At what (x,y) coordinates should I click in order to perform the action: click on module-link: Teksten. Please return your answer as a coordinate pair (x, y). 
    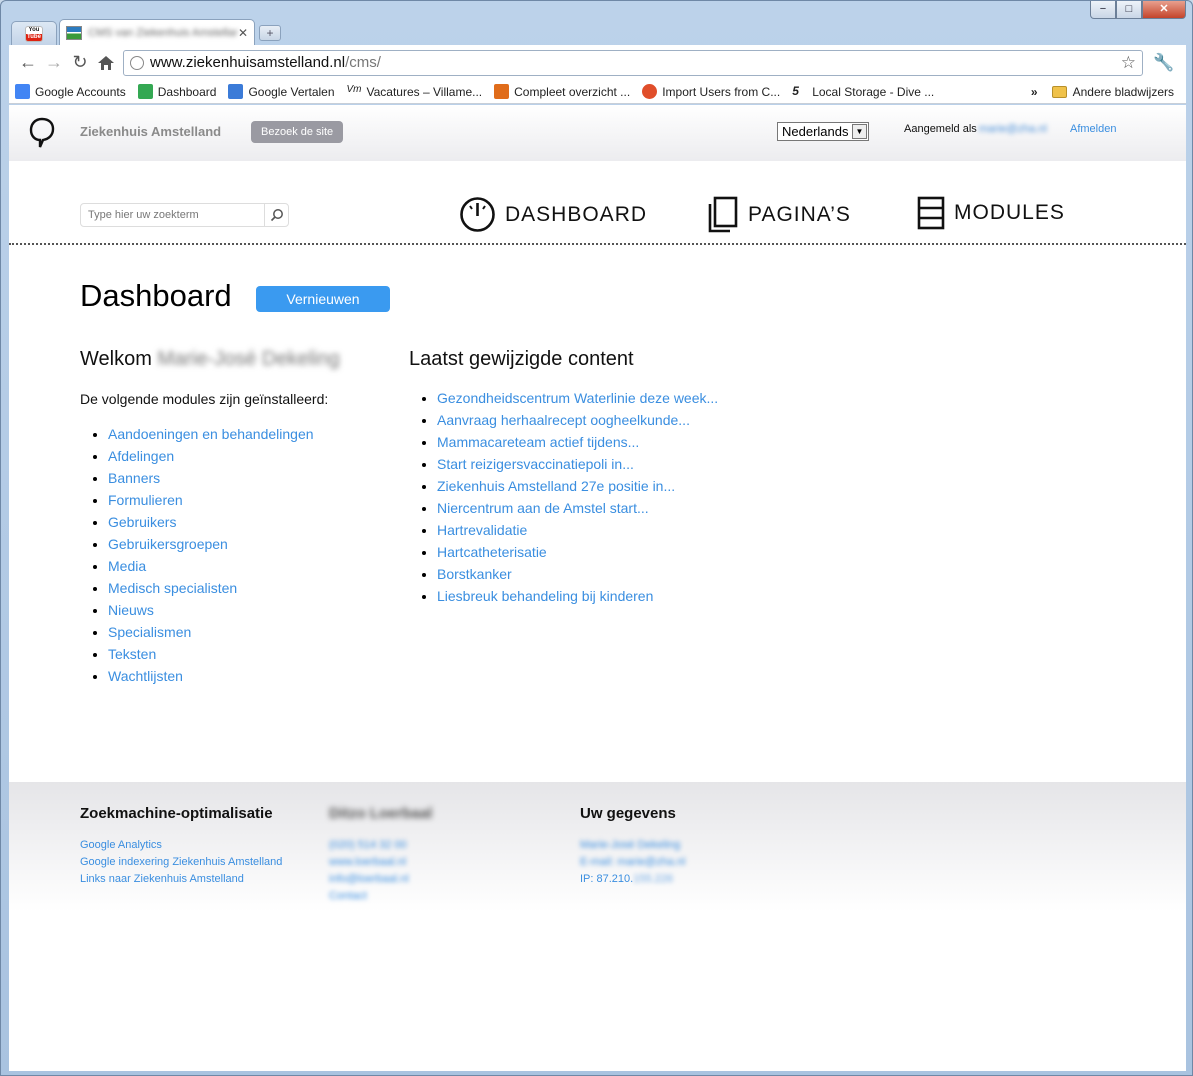
    Looking at the image, I should click on (132, 654).